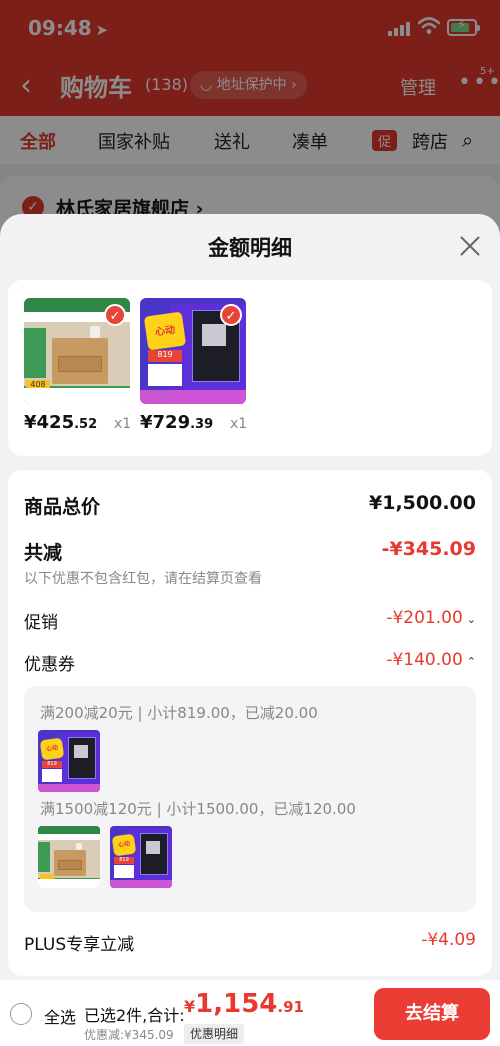  Describe the element at coordinates (43, 553) in the screenshot. I see `reduce-label: 共减` at that location.